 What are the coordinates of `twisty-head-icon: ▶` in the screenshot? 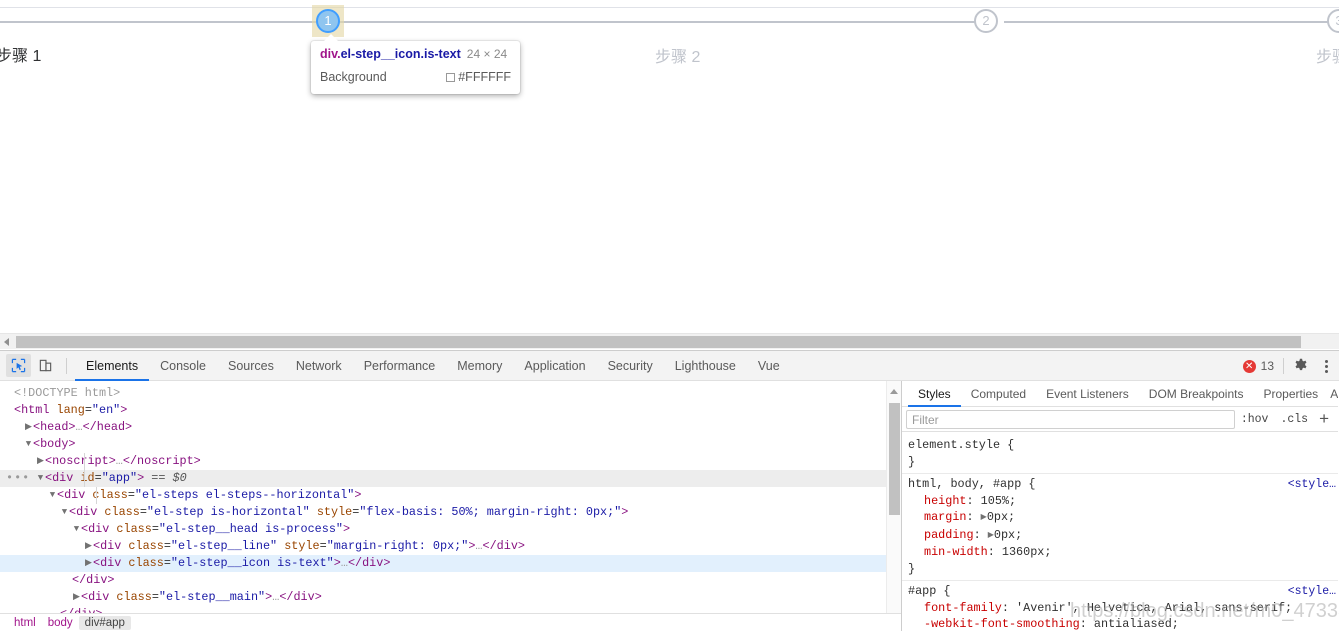 It's located at (28, 427).